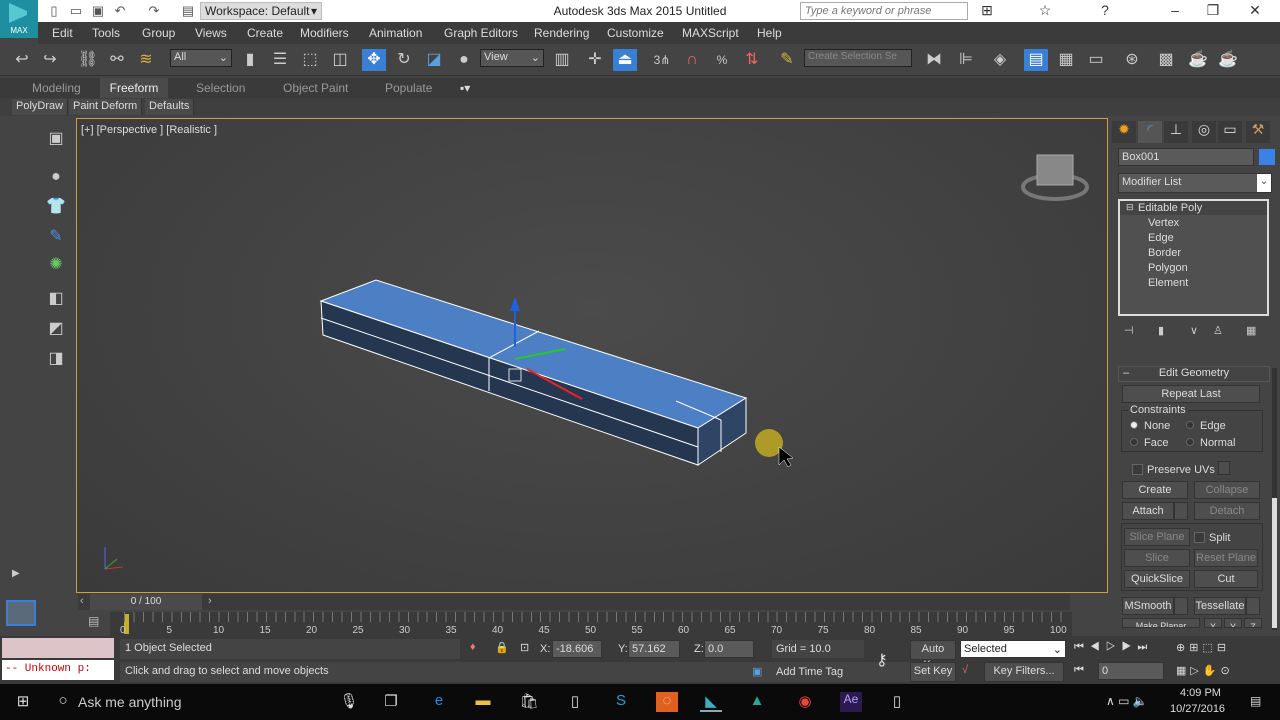 The height and width of the screenshot is (720, 1280). Describe the element at coordinates (1205, 670) in the screenshot. I see `viewport-navigation-controls-2: ▦▷✋⊙` at that location.